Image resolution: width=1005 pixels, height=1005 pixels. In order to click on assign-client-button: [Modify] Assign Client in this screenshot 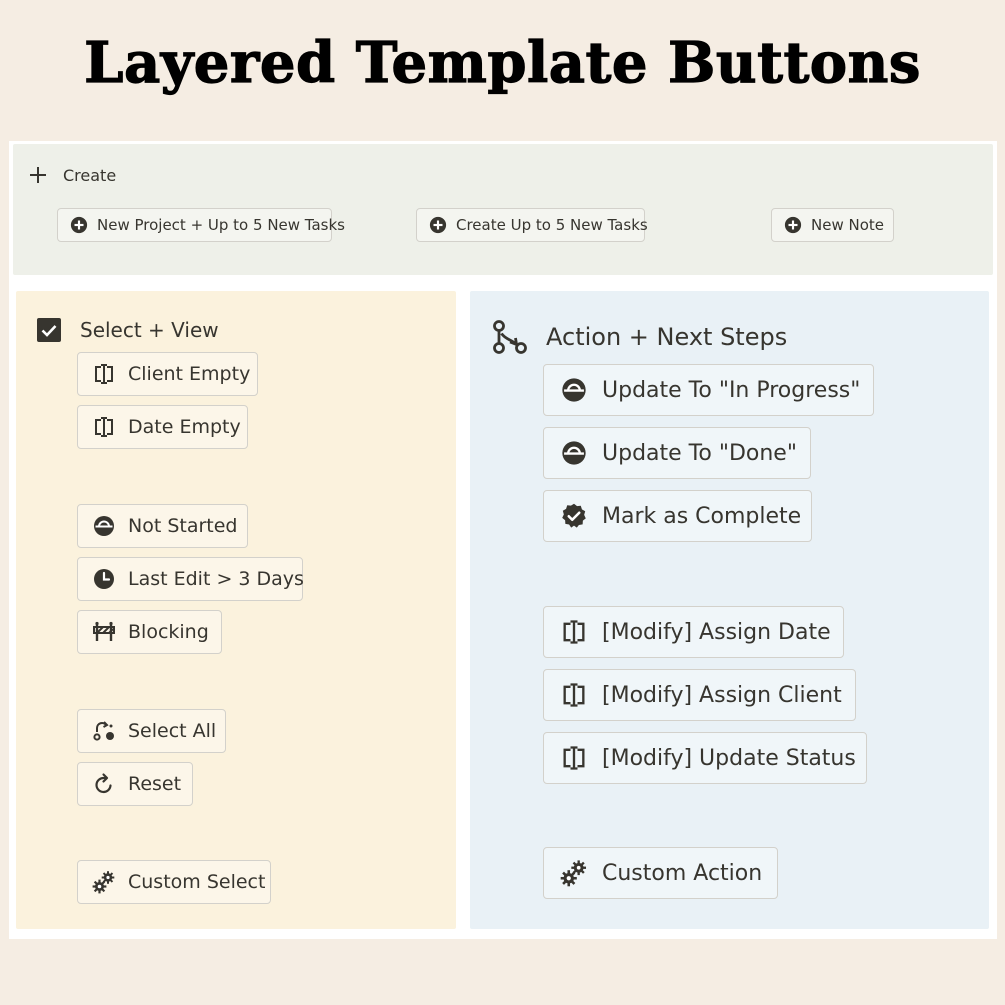, I will do `click(699, 695)`.